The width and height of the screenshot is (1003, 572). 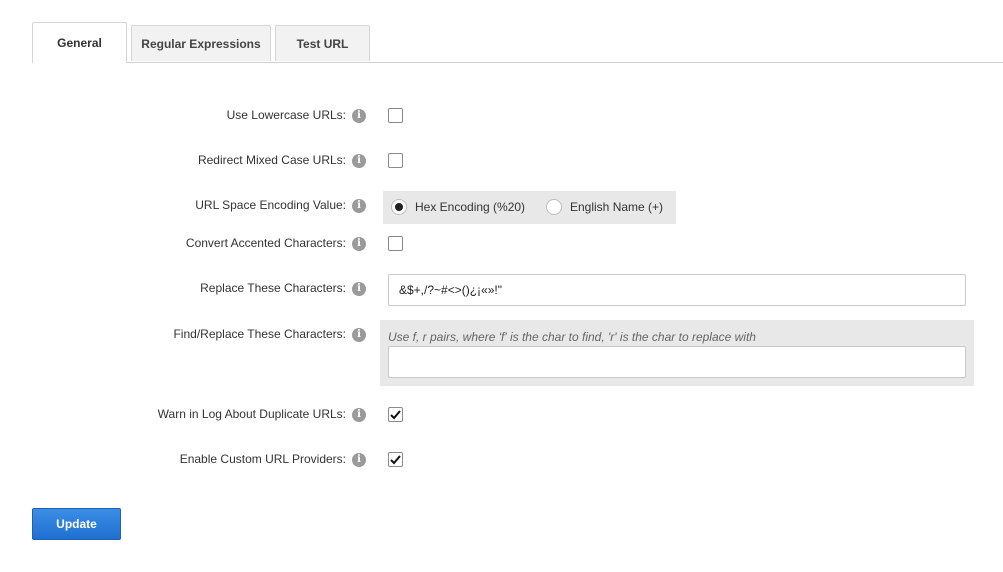 I want to click on custom-providers-checkbox, so click(x=395, y=459).